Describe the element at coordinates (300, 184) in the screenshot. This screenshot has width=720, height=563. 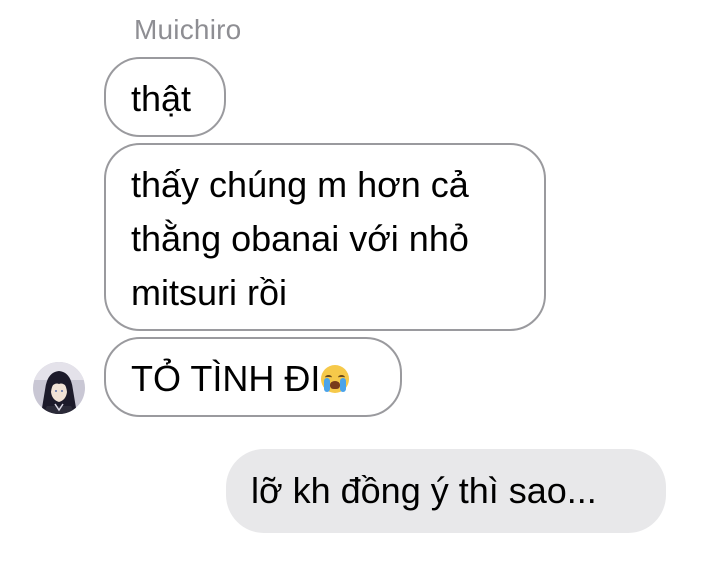
I see `message-text-line: thấy chúng m hơn cả` at that location.